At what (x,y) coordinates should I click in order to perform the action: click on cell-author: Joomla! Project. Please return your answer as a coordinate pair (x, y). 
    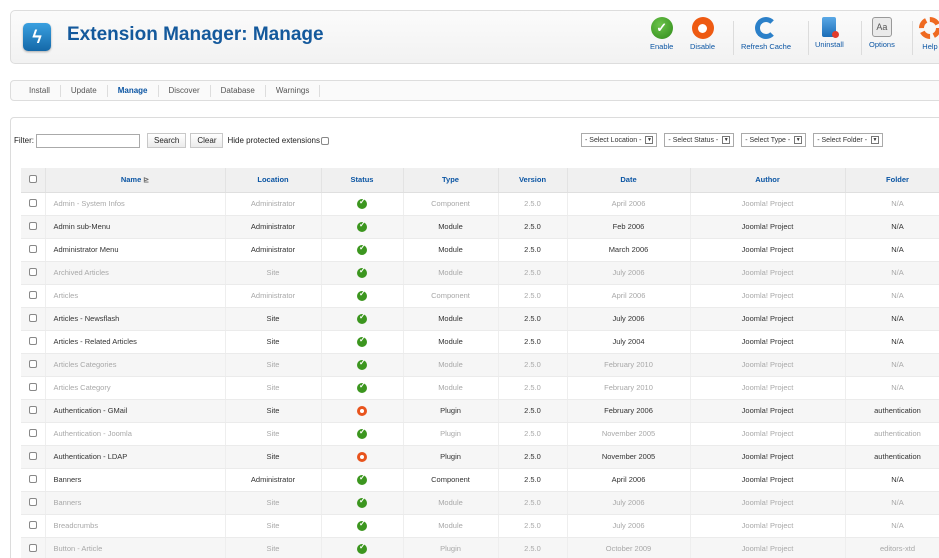
    Looking at the image, I should click on (768, 342).